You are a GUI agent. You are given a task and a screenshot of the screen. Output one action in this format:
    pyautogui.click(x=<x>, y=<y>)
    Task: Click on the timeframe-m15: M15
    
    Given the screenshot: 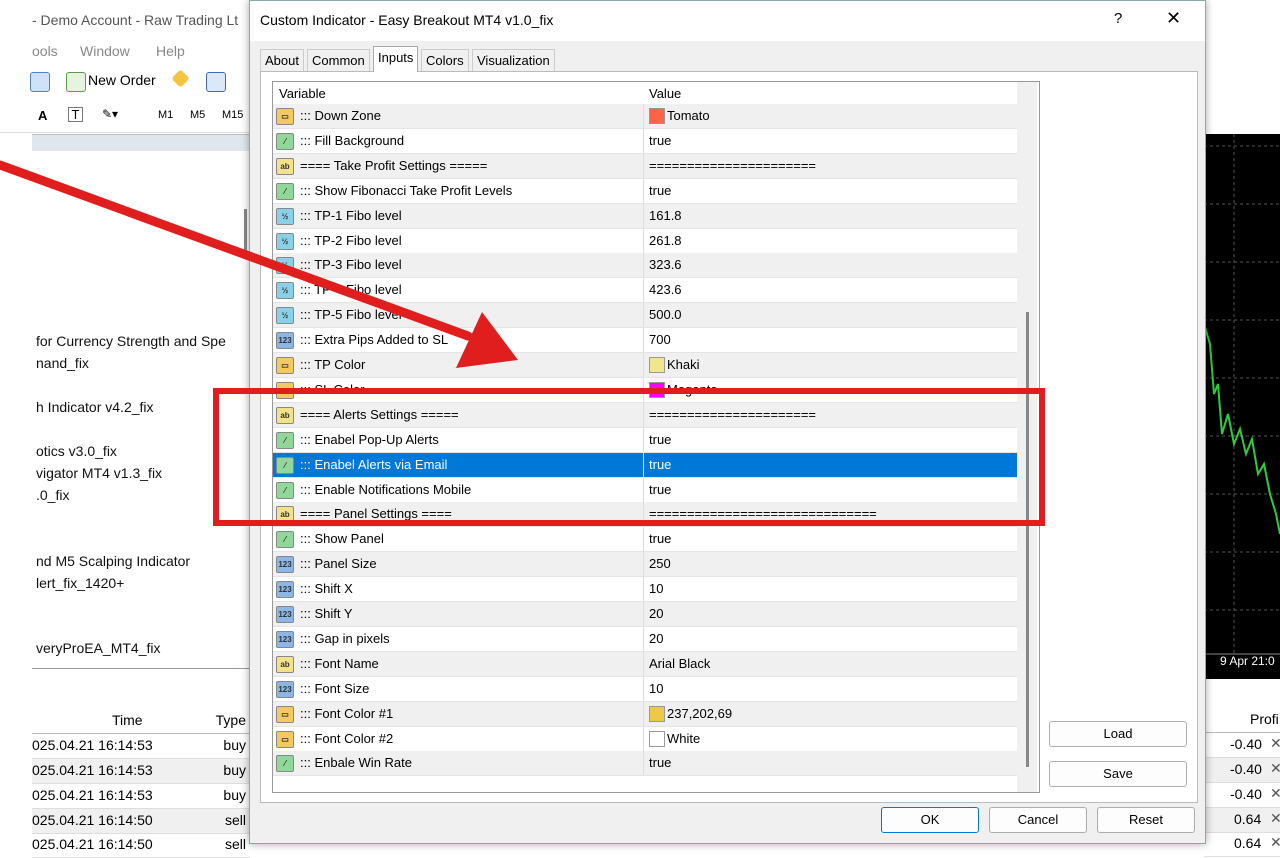 What is the action you would take?
    pyautogui.click(x=232, y=115)
    